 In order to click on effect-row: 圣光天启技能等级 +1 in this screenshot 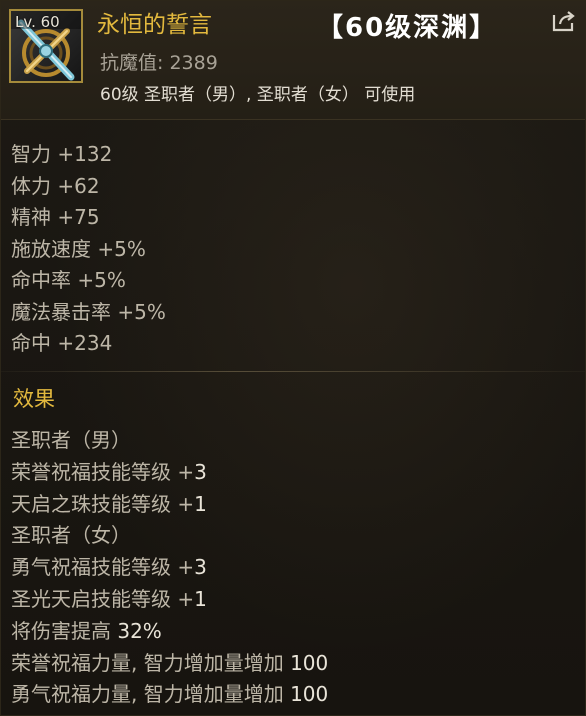, I will do `click(169, 600)`.